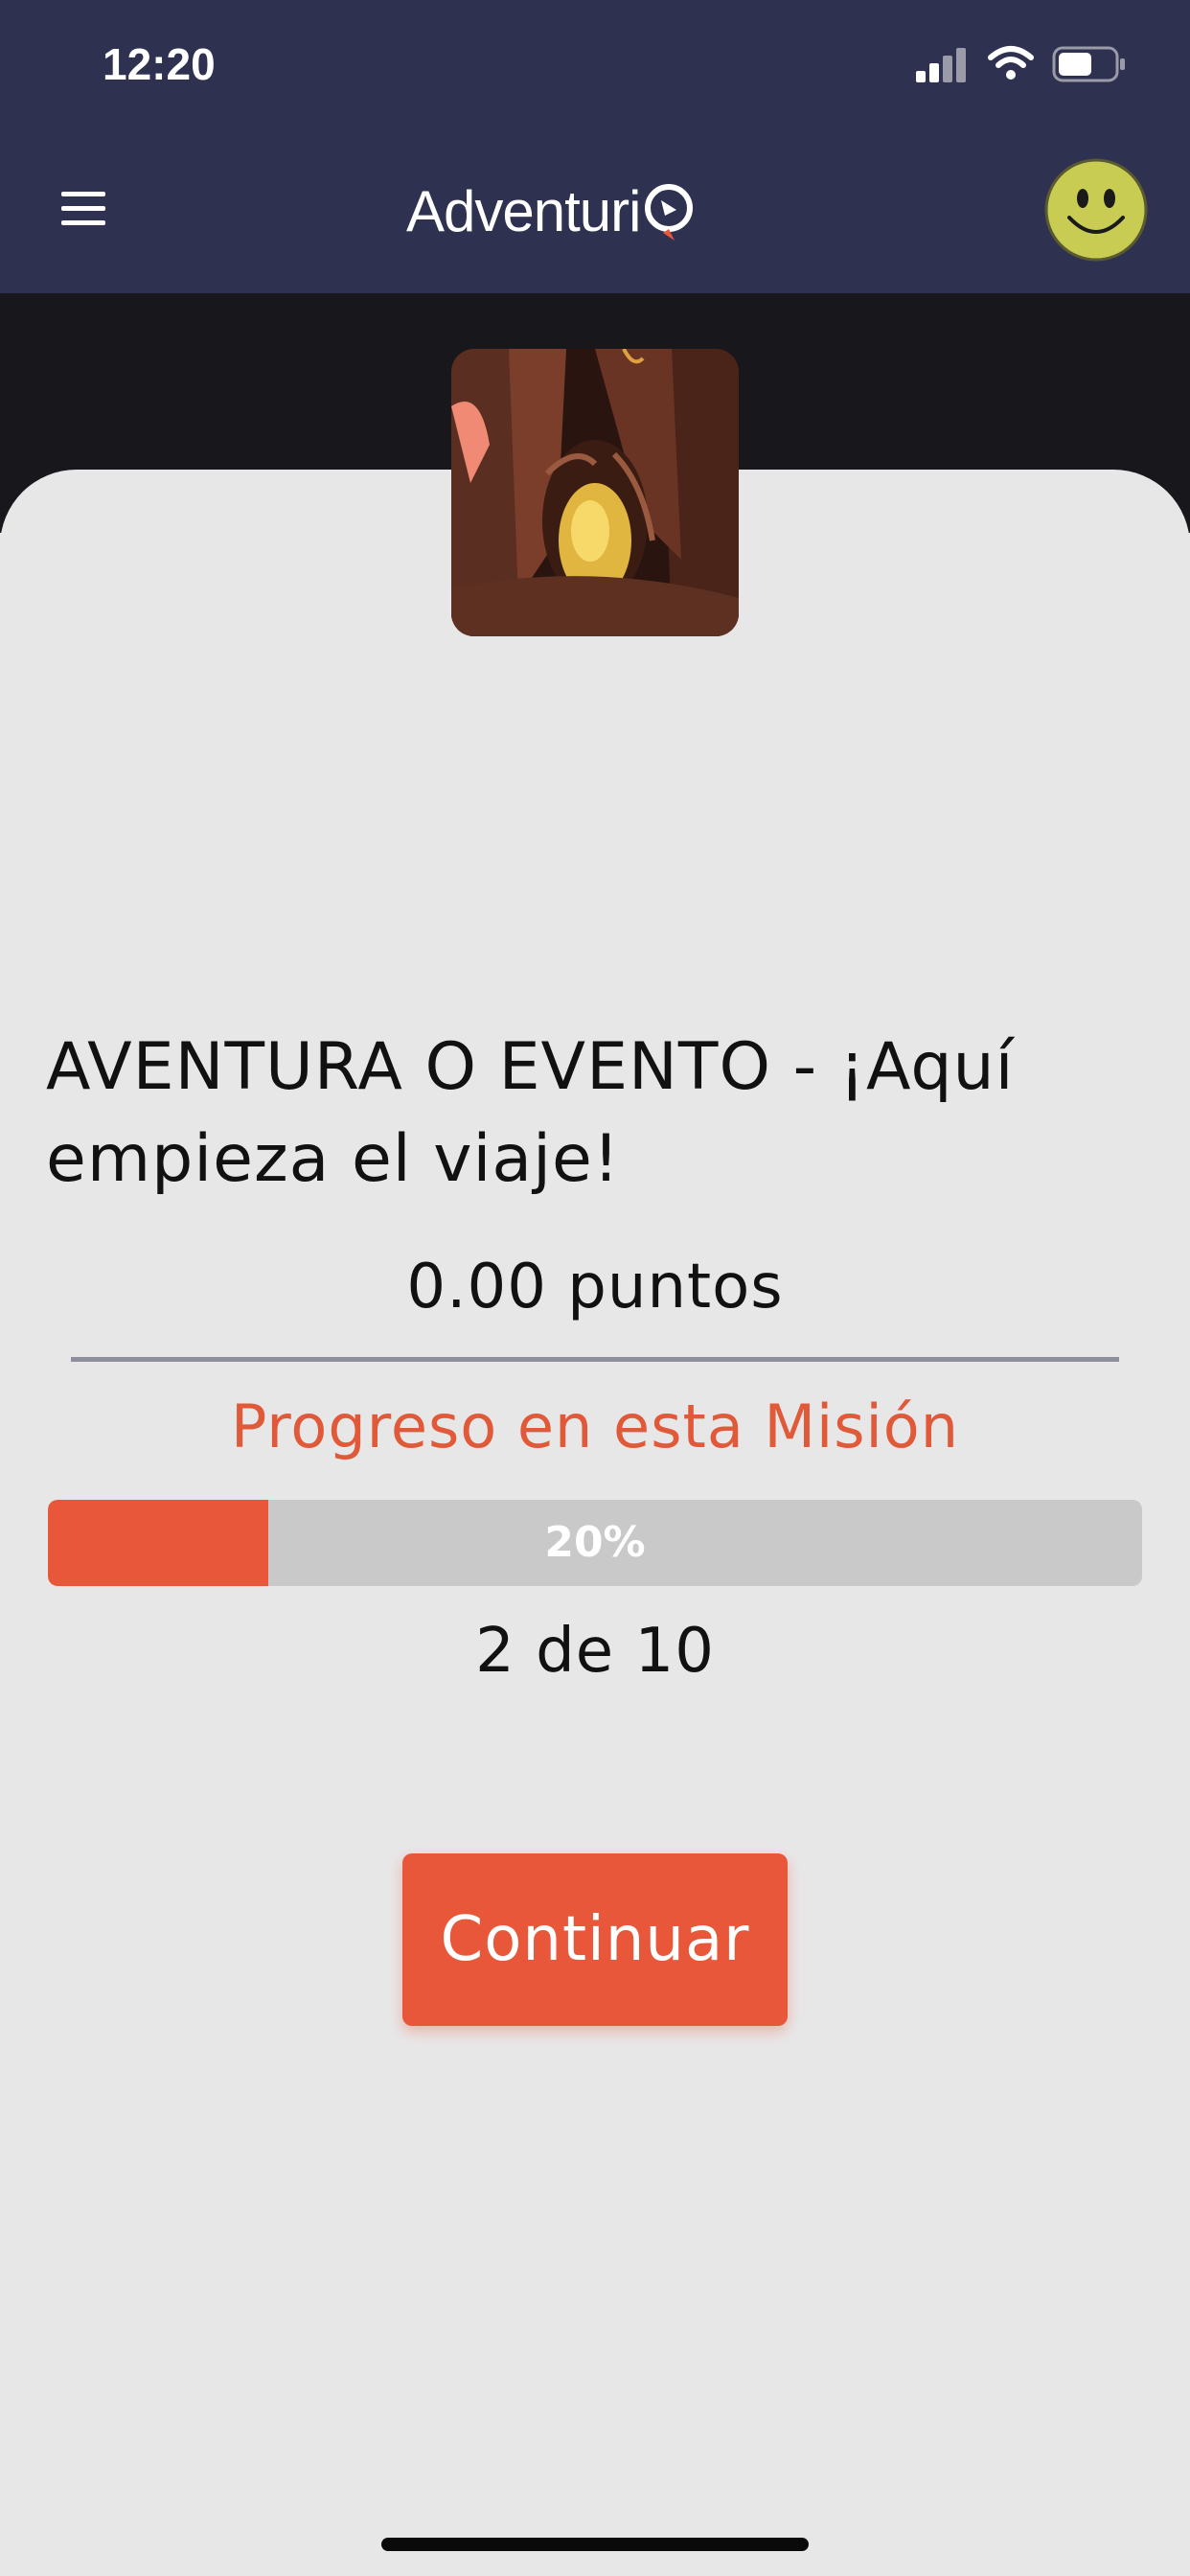  Describe the element at coordinates (159, 64) in the screenshot. I see `status-time: 12:20` at that location.